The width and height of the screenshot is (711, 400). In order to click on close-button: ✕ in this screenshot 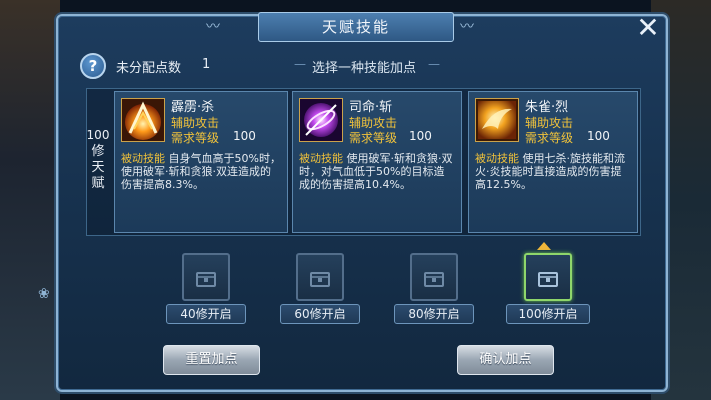, I will do `click(648, 29)`.